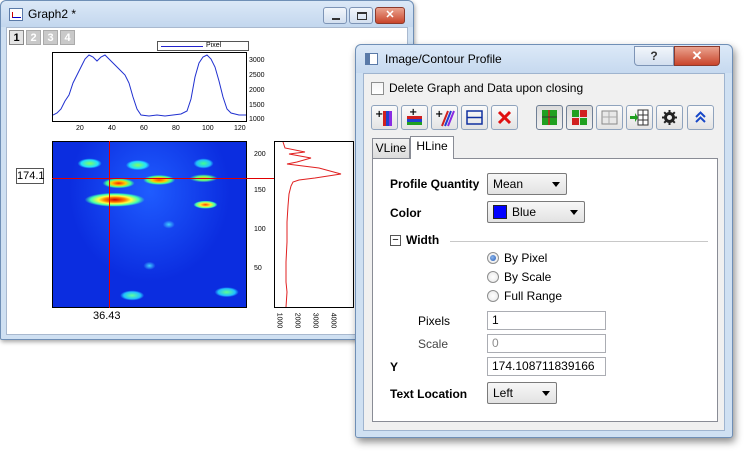  What do you see at coordinates (371, 59) in the screenshot?
I see `dialog-icon` at bounding box center [371, 59].